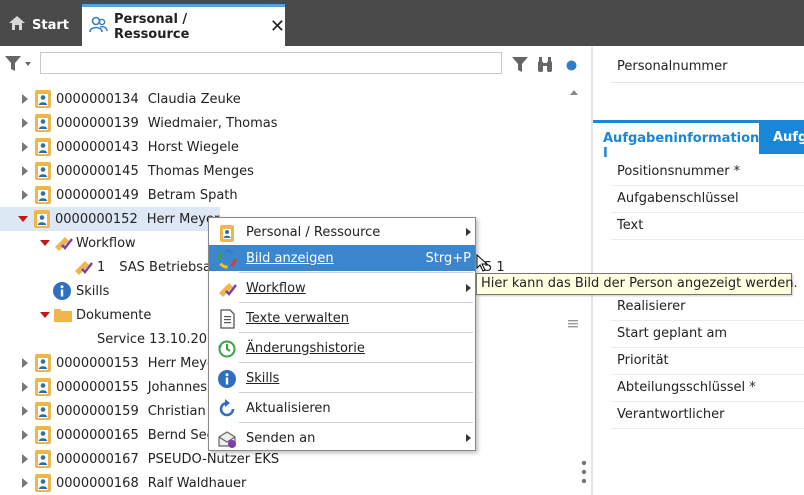 This screenshot has height=495, width=804. What do you see at coordinates (584, 474) in the screenshot?
I see `splitter-grip-icon` at bounding box center [584, 474].